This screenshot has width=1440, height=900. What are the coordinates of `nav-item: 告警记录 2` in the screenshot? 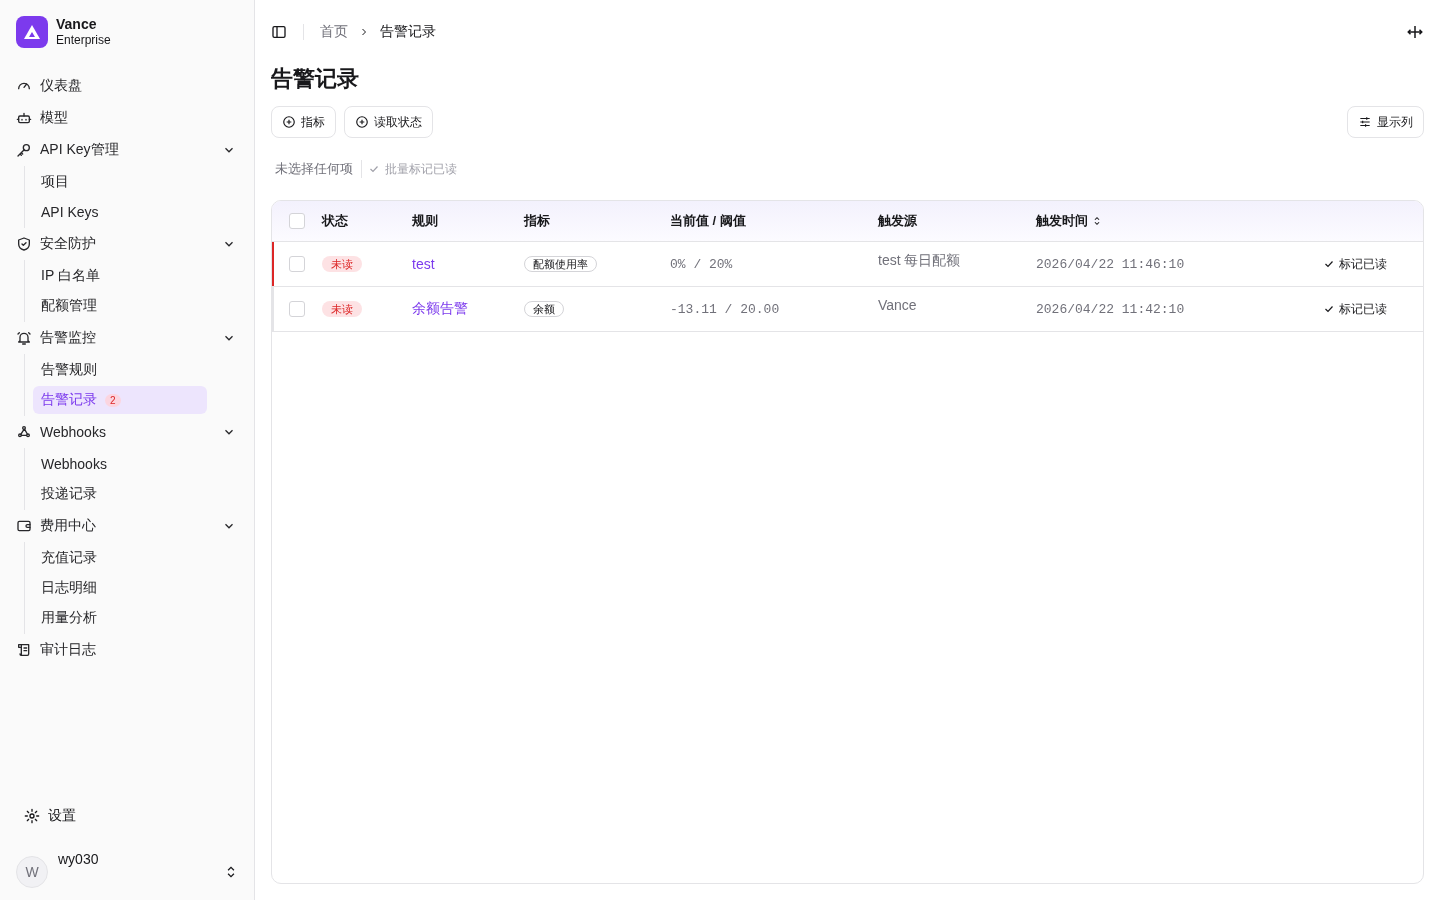 It's located at (120, 400).